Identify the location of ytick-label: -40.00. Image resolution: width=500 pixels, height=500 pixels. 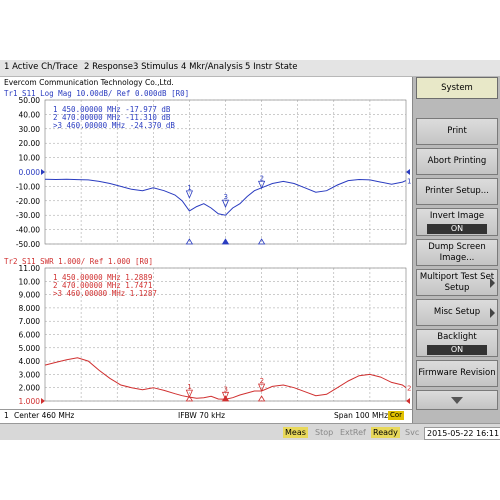
(28, 230).